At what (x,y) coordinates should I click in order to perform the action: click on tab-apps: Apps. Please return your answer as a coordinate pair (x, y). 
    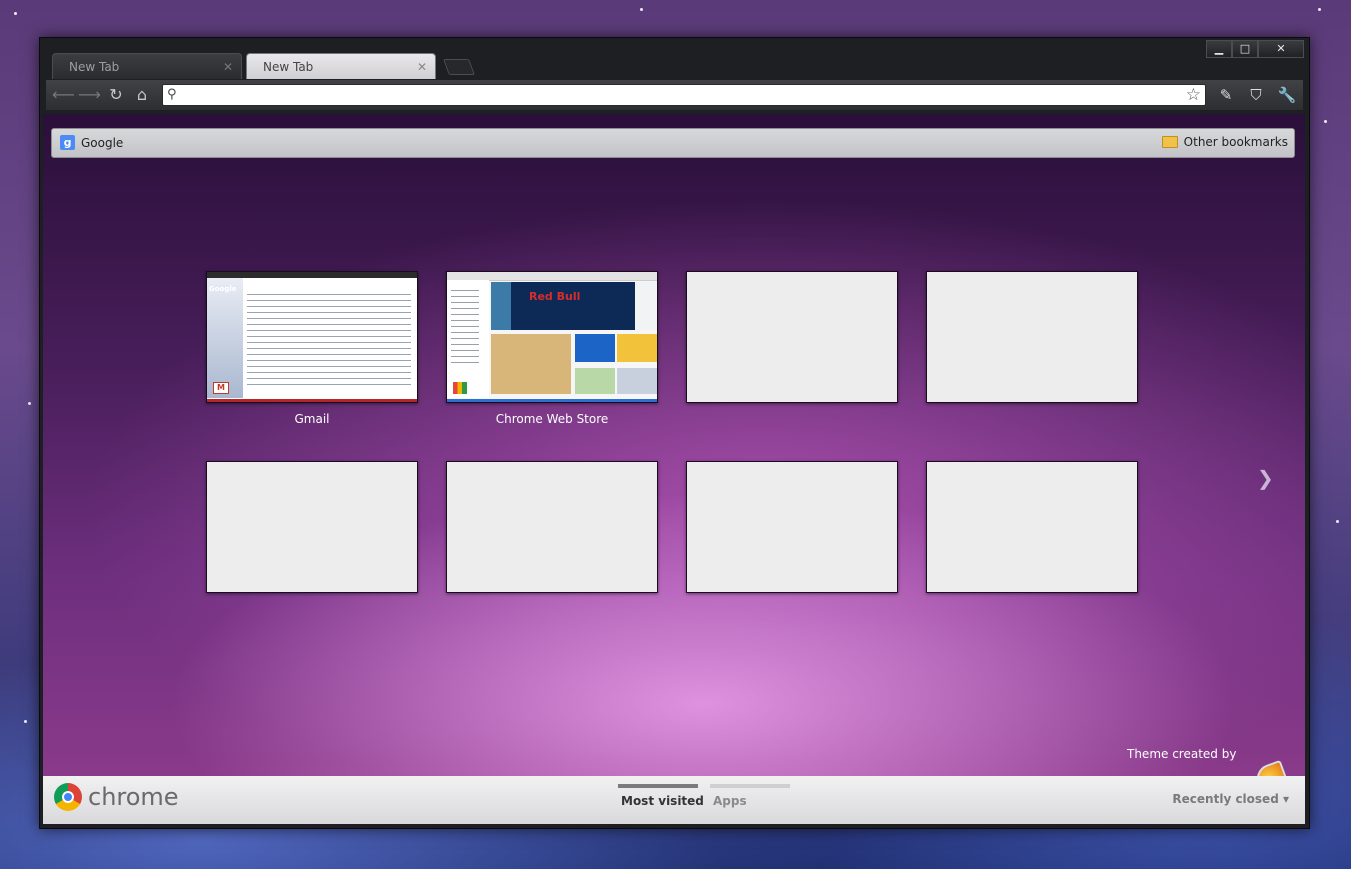
    Looking at the image, I should click on (750, 800).